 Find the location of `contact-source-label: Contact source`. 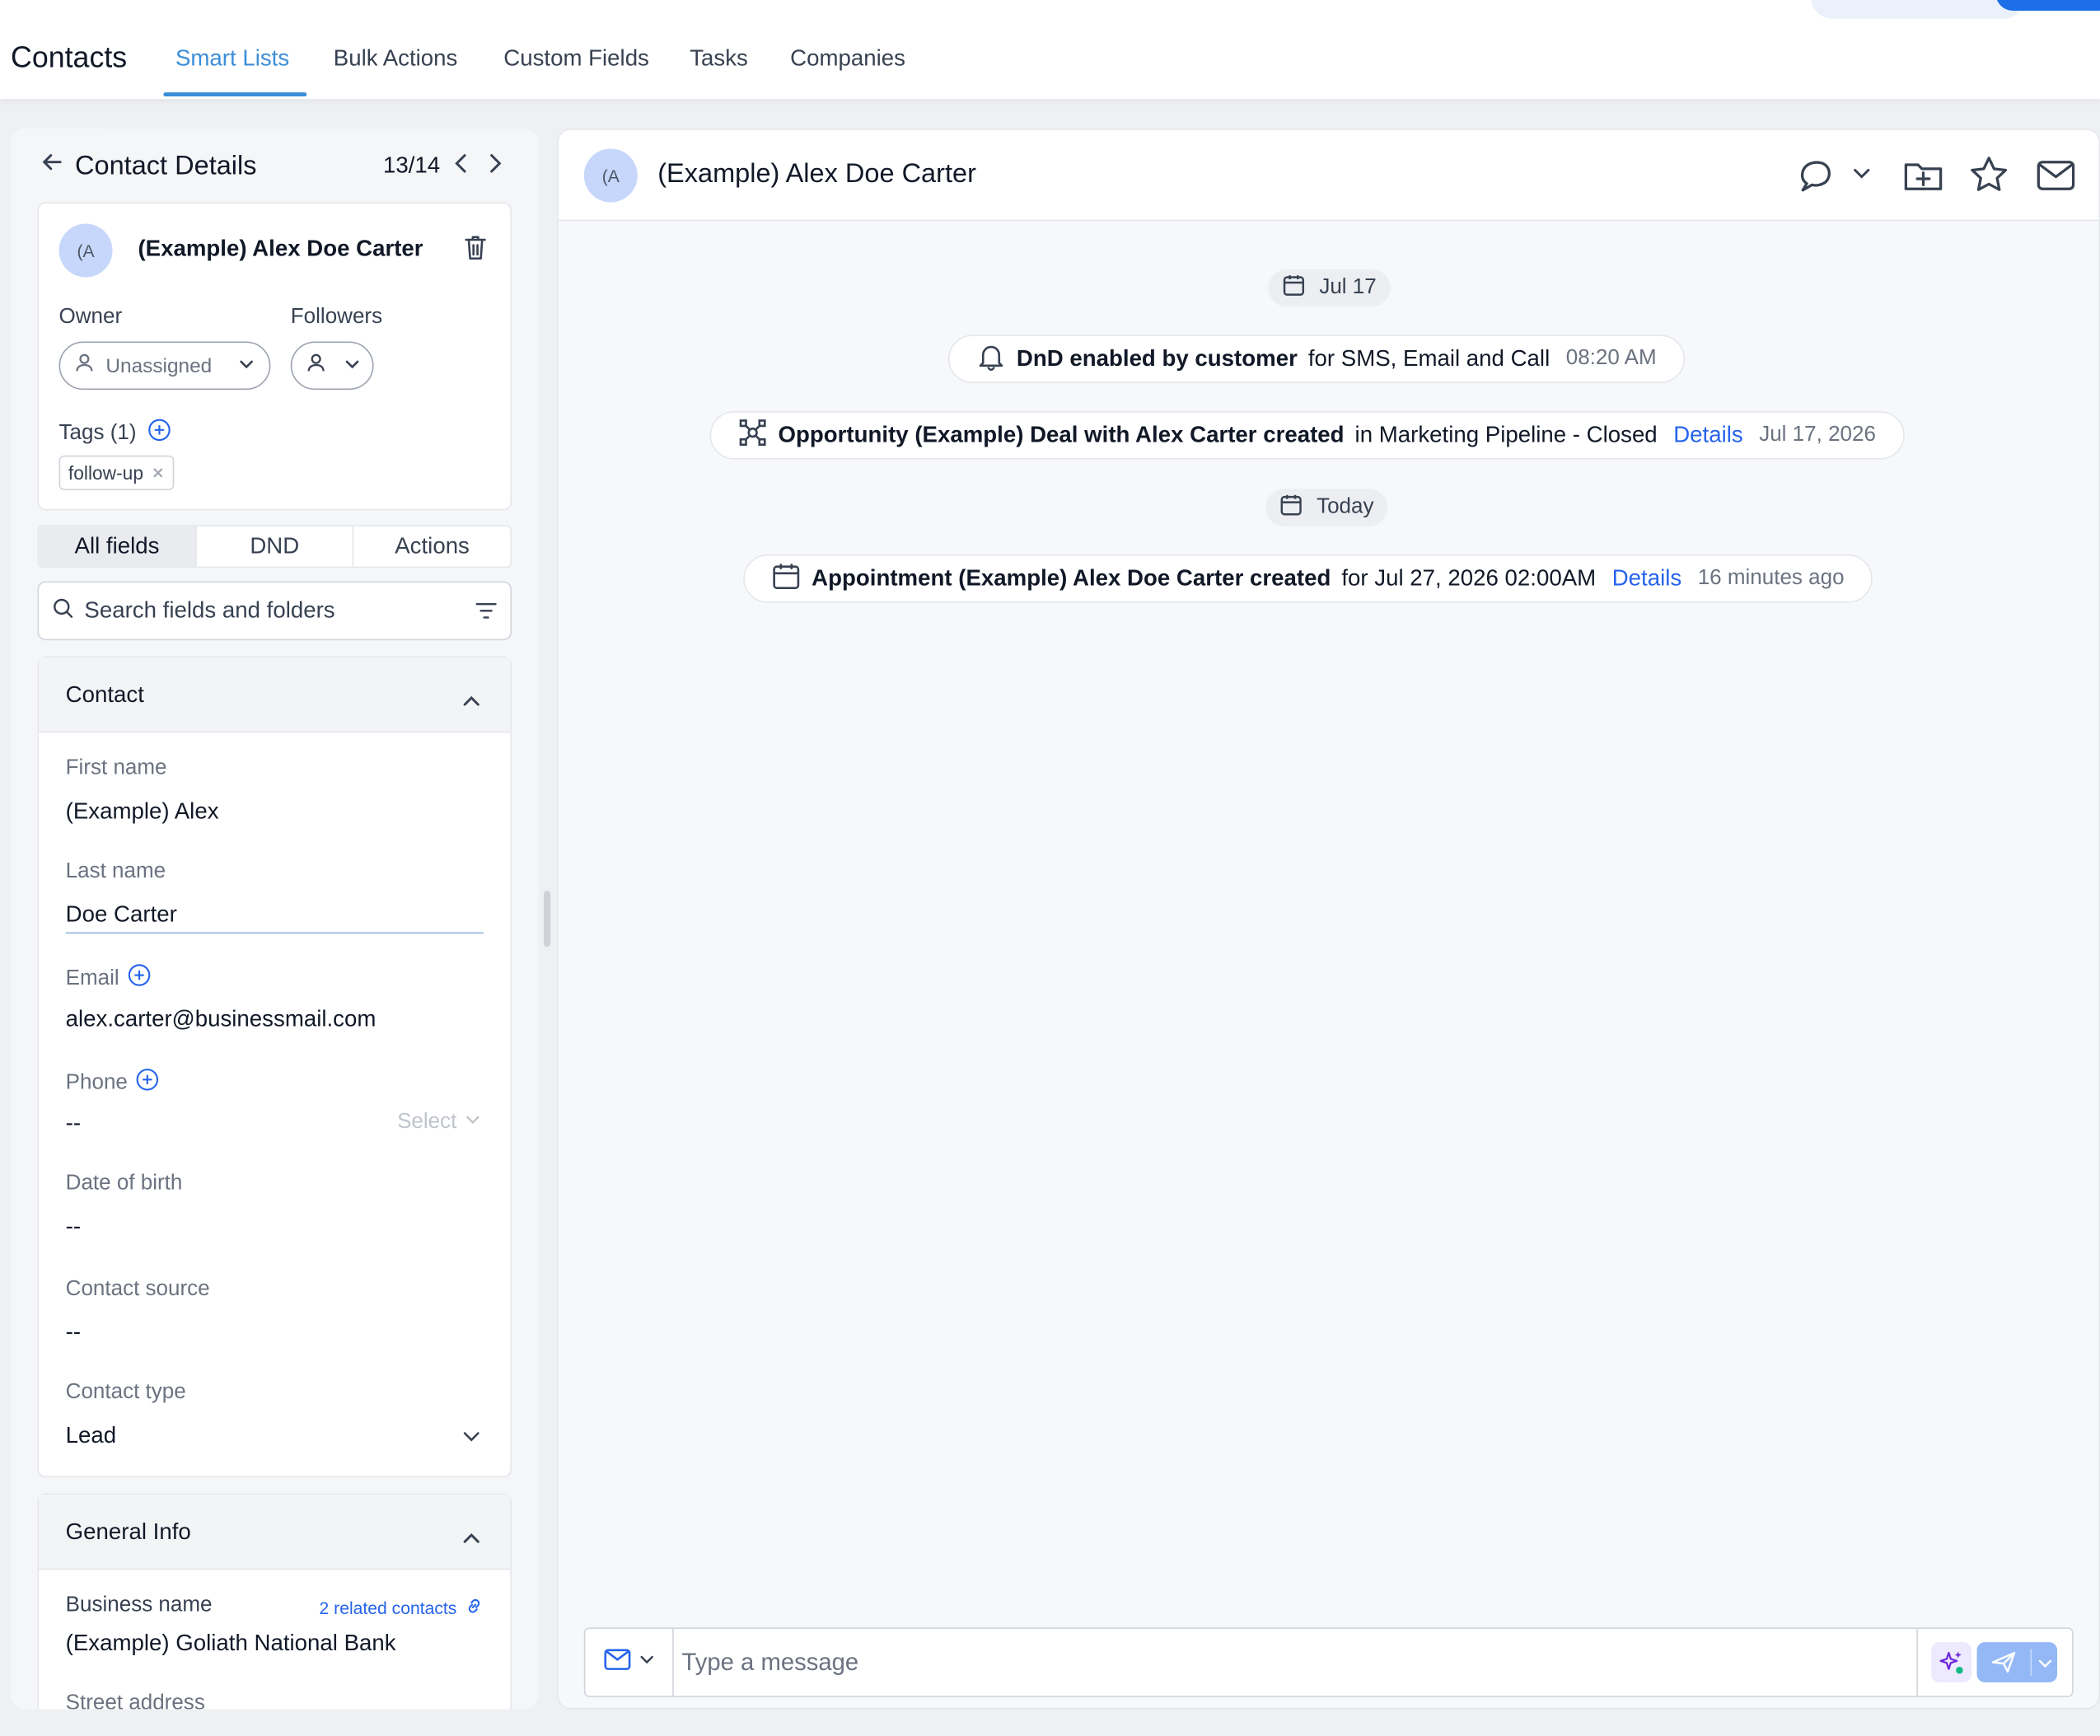

contact-source-label: Contact source is located at coordinates (138, 1289).